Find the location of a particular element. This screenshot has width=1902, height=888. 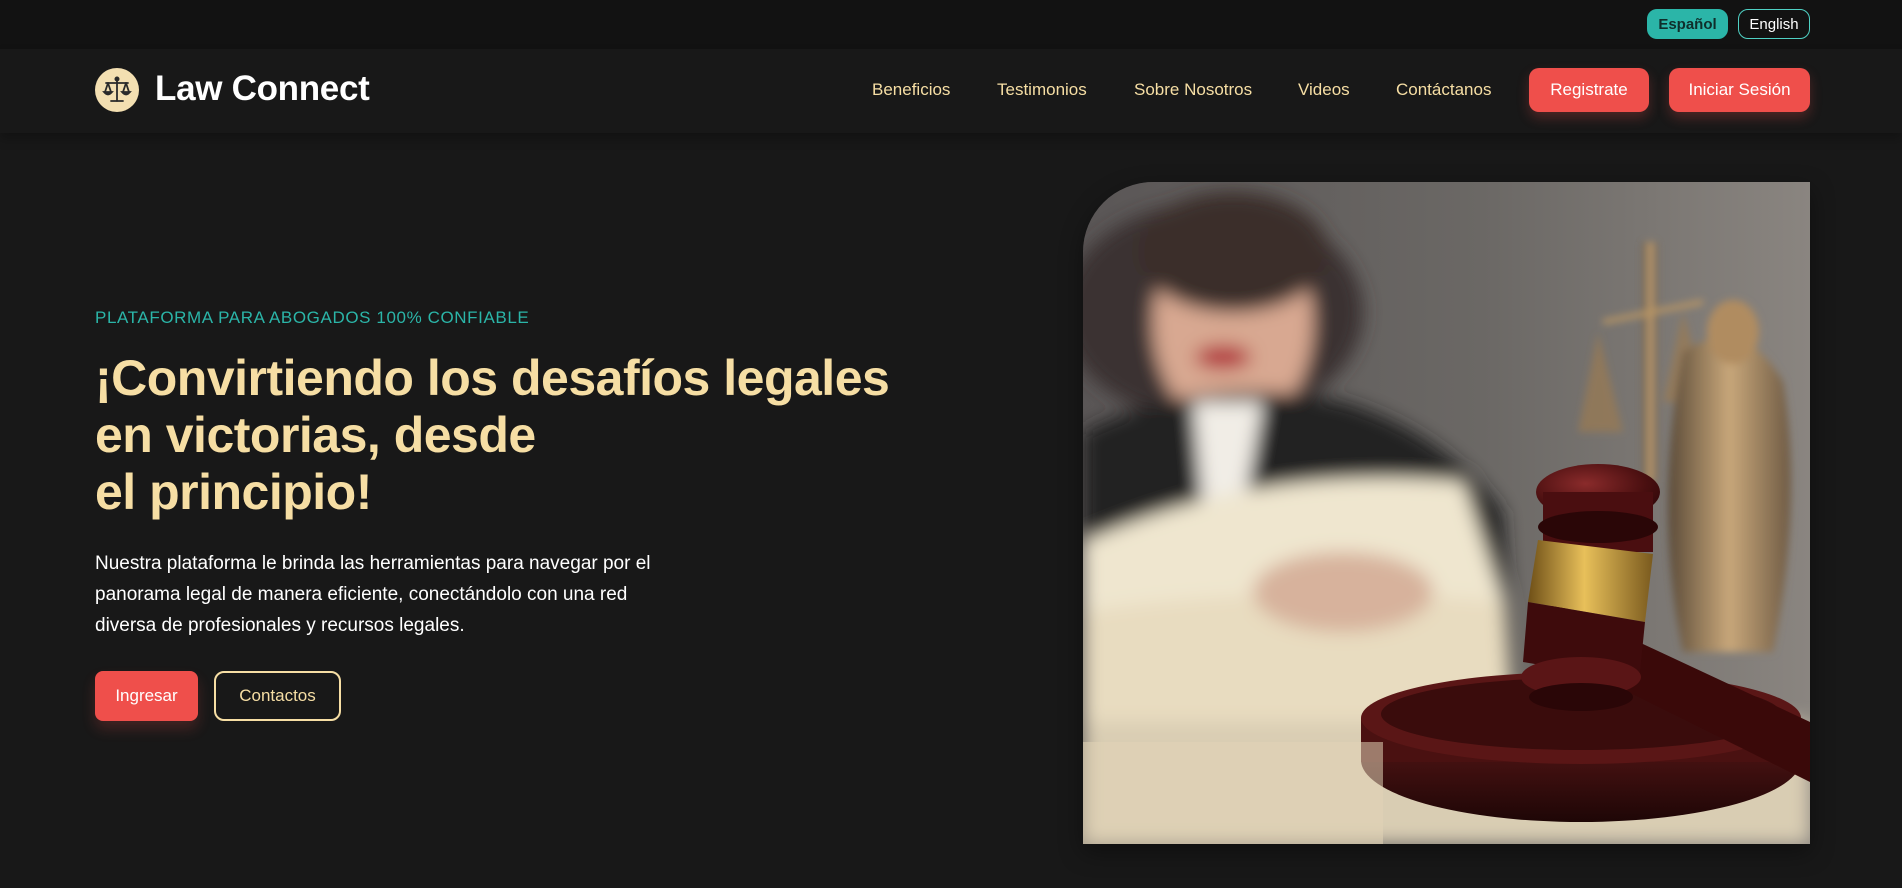

hero-eyebrow: PLATAFORMA PARA ABOGADOS 100% CONFIABLE is located at coordinates (312, 317).